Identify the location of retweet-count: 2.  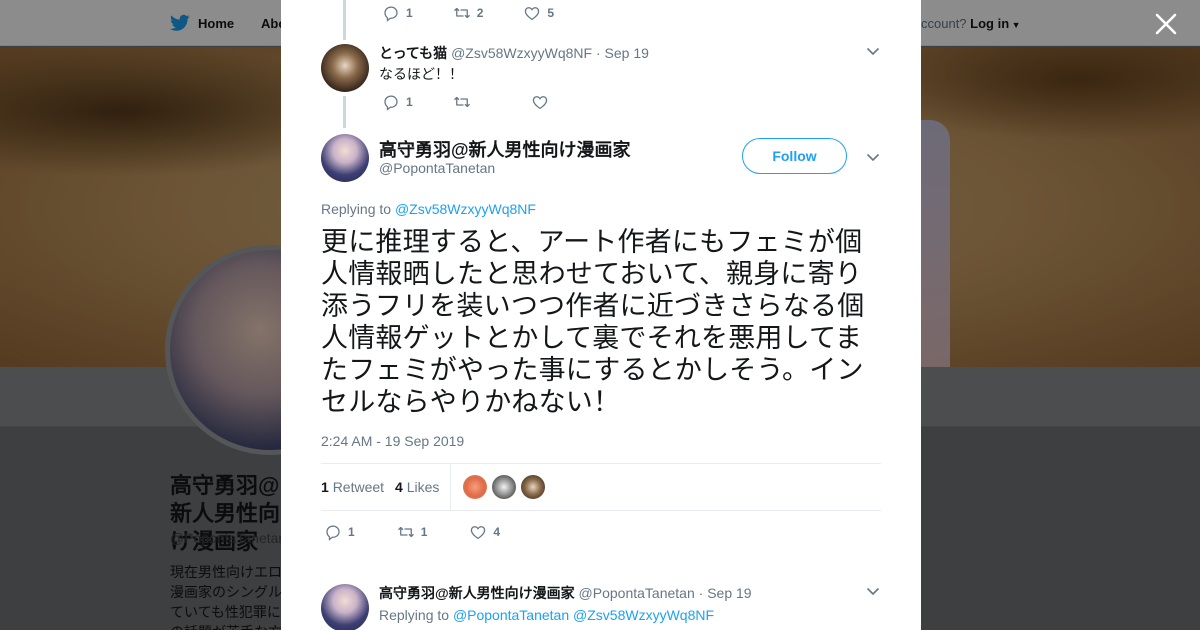
(480, 13).